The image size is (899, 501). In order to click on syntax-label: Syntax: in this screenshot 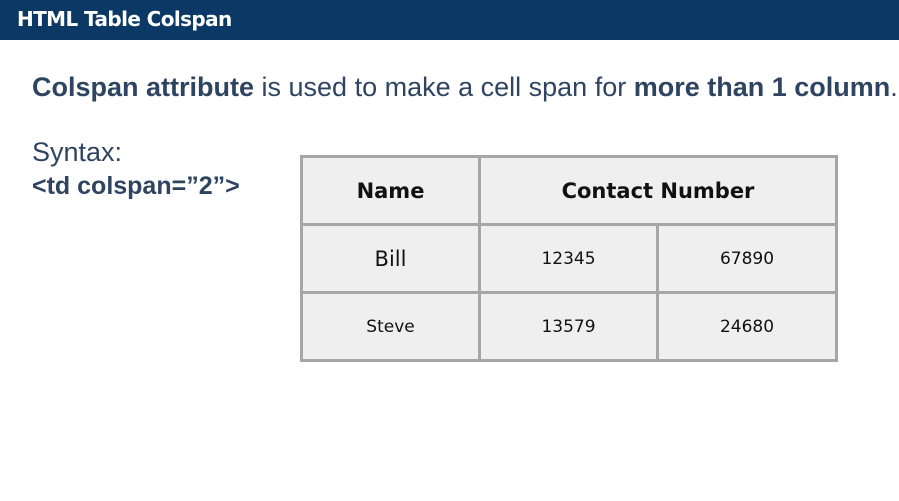, I will do `click(77, 152)`.